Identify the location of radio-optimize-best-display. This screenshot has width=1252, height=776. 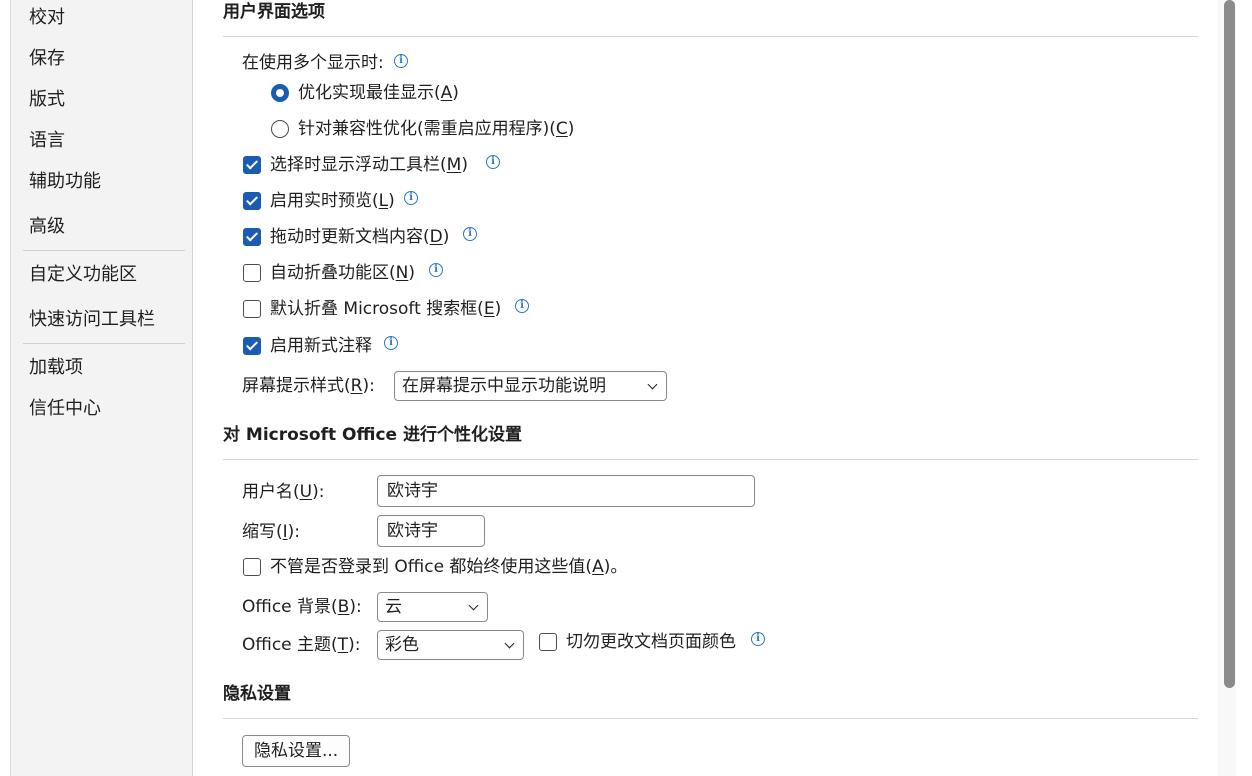
(280, 93).